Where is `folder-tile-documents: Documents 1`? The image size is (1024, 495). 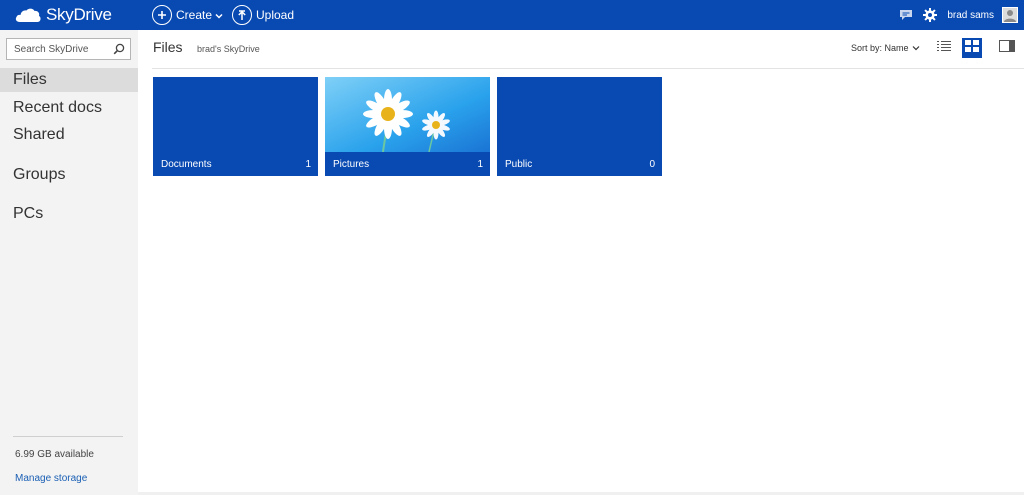
folder-tile-documents: Documents 1 is located at coordinates (235, 126).